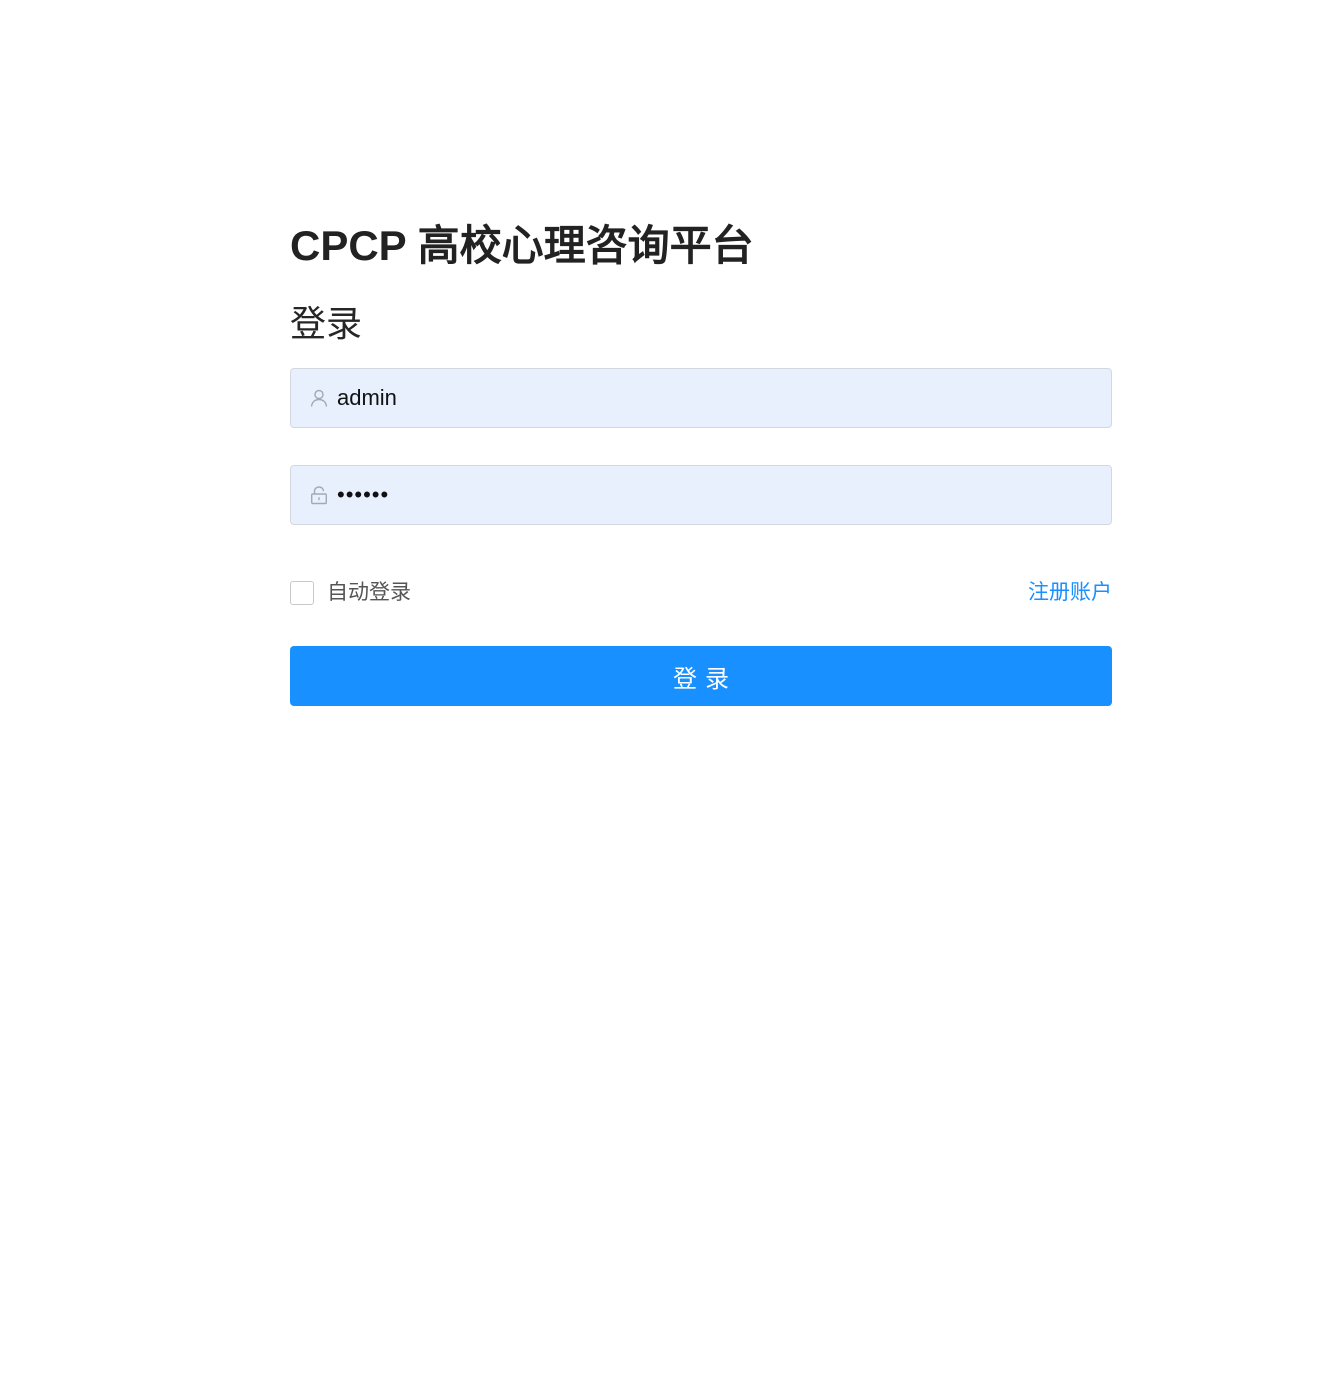 The image size is (1324, 1383). What do you see at coordinates (522, 245) in the screenshot?
I see `app-title: CPCP 高校心理咨询平台` at bounding box center [522, 245].